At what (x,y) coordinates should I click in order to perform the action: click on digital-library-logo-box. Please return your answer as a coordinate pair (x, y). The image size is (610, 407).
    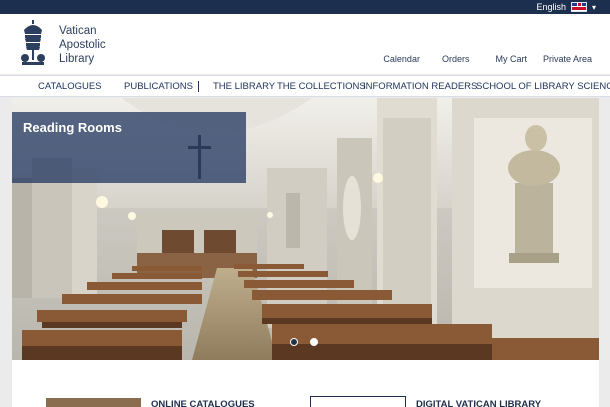
    Looking at the image, I should click on (358, 401).